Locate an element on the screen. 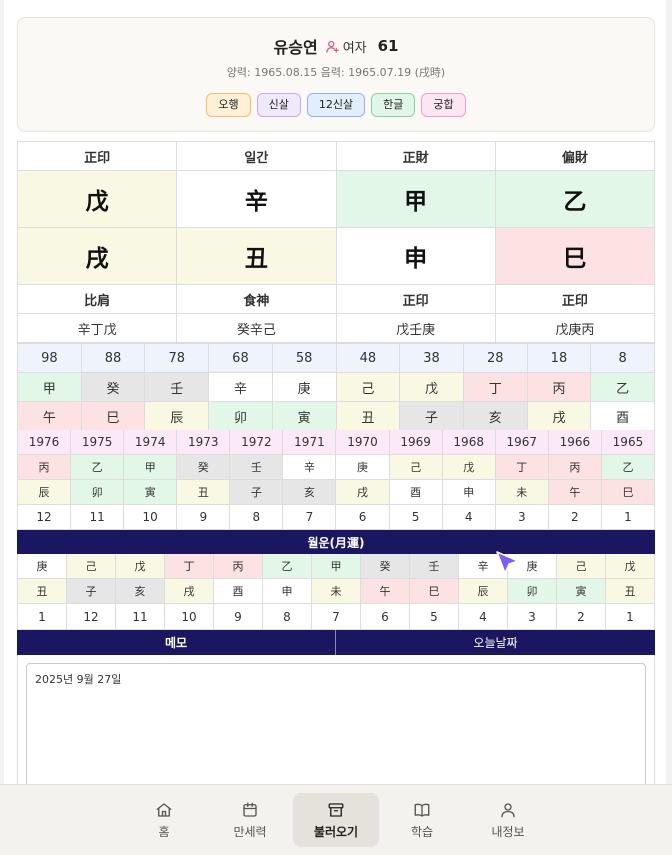 Image resolution: width=672 pixels, height=855 pixels. daewoon-stem-2: 壬 is located at coordinates (177, 387).